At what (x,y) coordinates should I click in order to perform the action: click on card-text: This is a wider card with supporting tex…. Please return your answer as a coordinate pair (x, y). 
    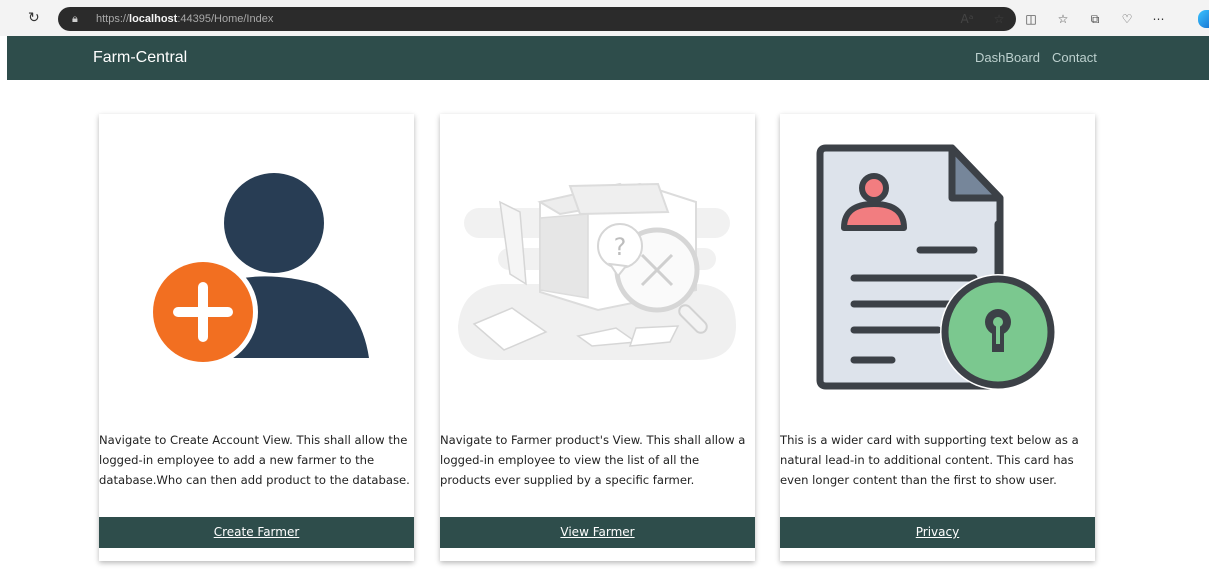
    Looking at the image, I should click on (929, 460).